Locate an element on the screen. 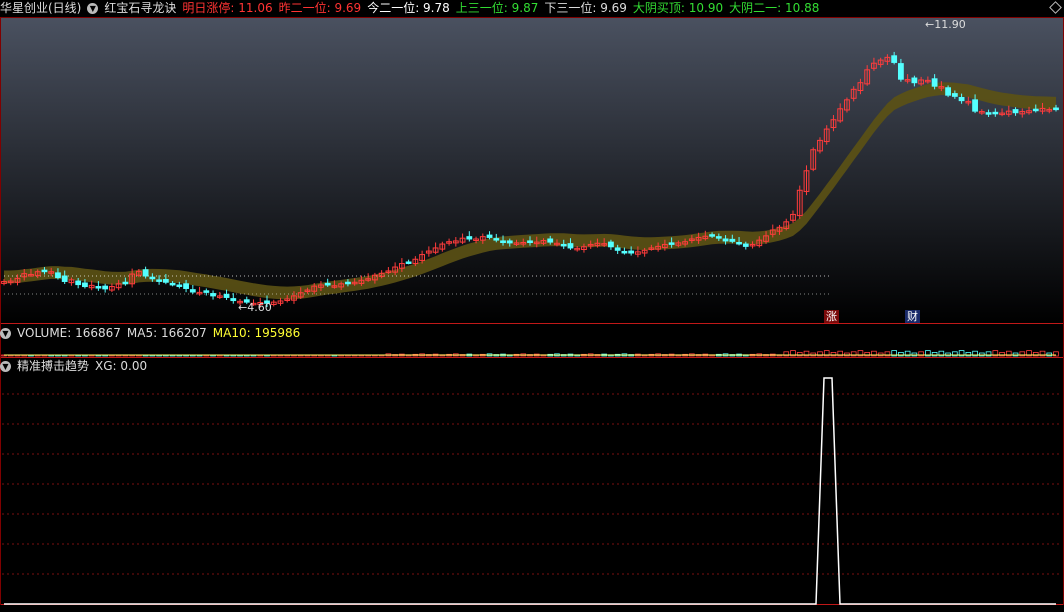  volume-header: ▼ VOLUME: 166867 MA5: 166207 MA10: 195986 is located at coordinates (153, 333).